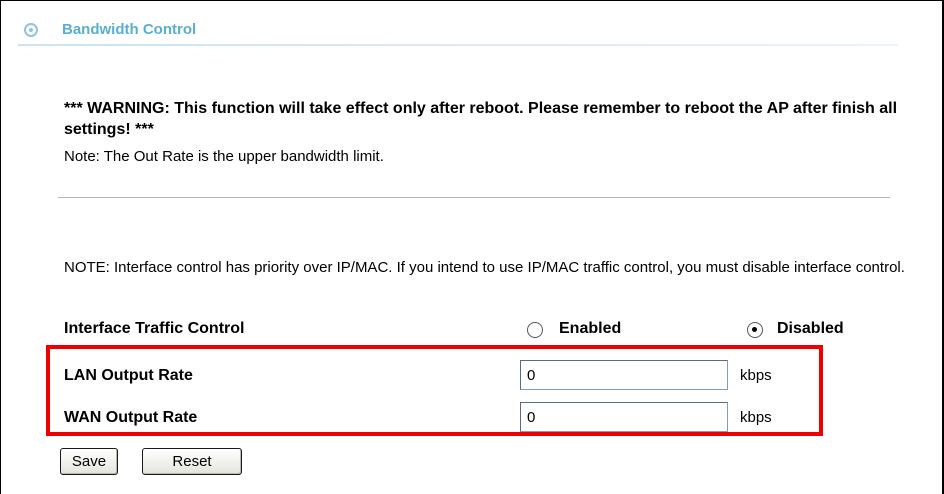 Image resolution: width=944 pixels, height=494 pixels. Describe the element at coordinates (810, 329) in the screenshot. I see `disabled-radio-label: Disabled` at that location.